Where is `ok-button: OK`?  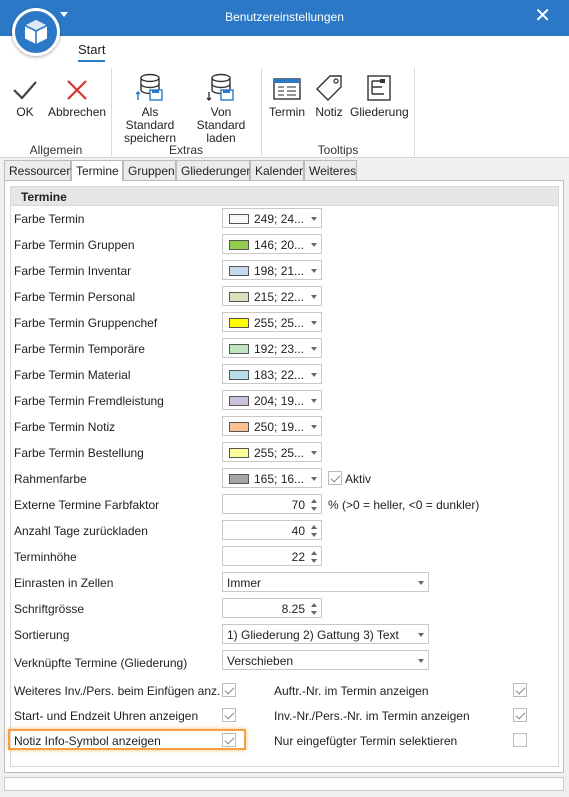 ok-button: OK is located at coordinates (25, 94).